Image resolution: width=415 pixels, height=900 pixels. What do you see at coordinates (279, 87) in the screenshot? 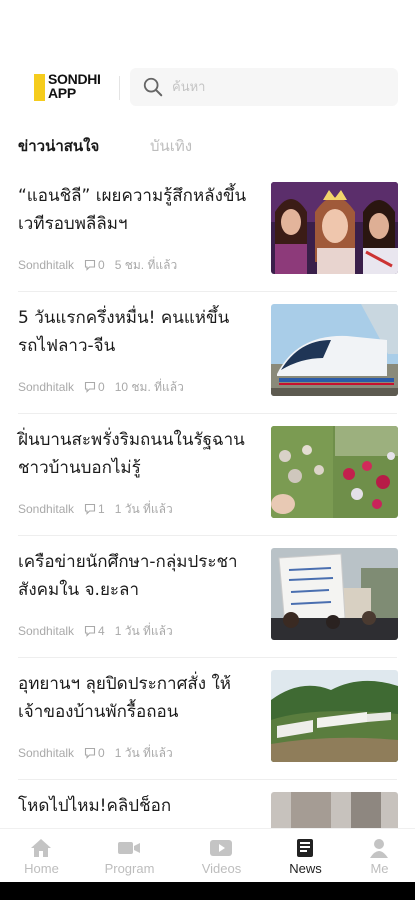
I see `search-input` at bounding box center [279, 87].